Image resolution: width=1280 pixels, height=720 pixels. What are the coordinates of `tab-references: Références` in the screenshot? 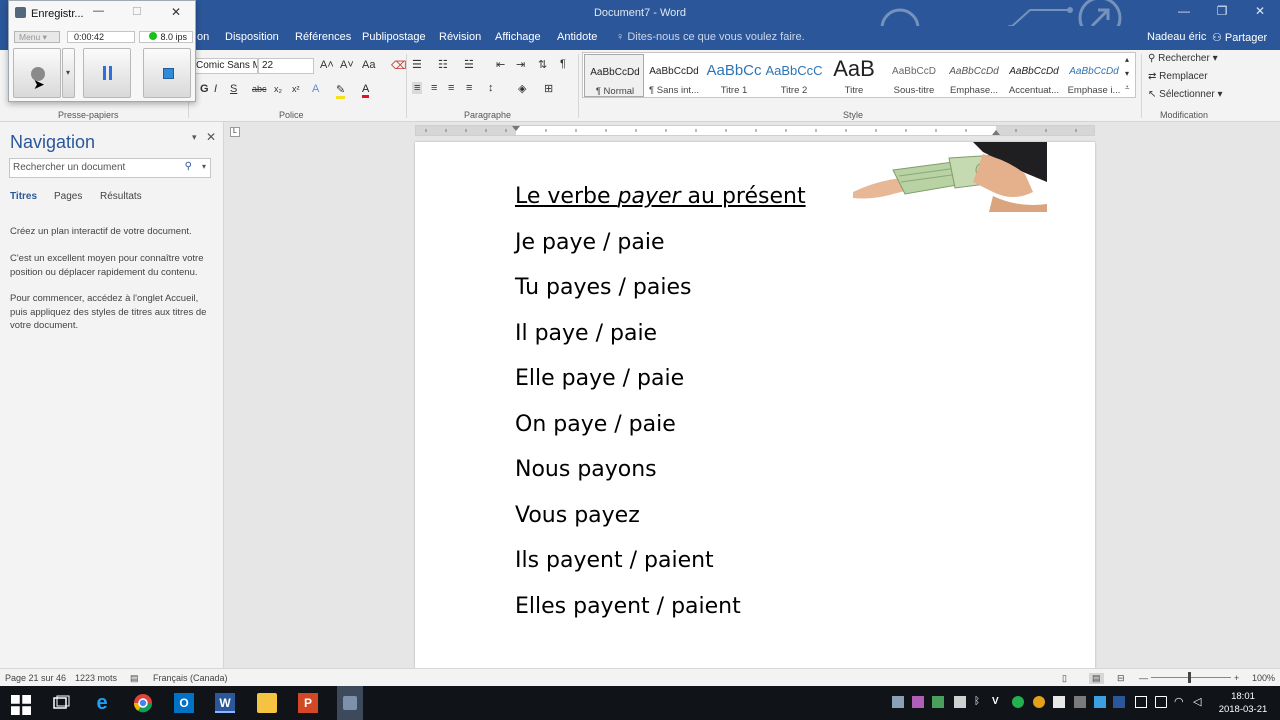 It's located at (323, 37).